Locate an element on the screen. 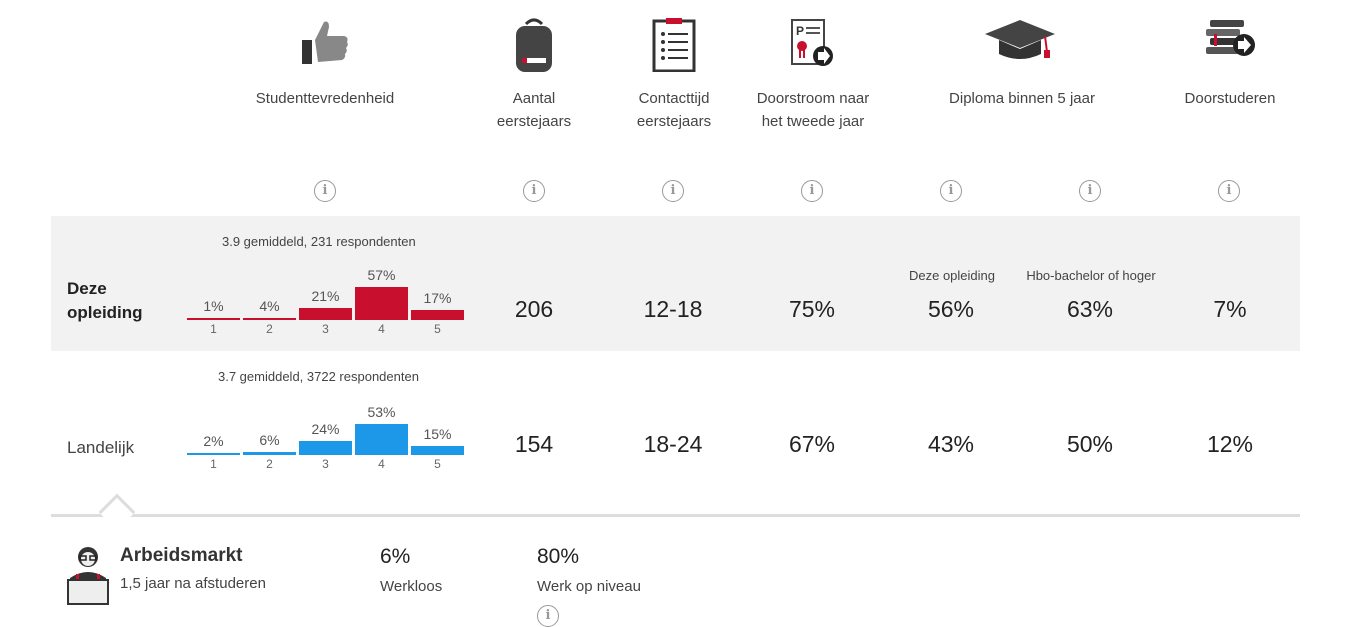 The height and width of the screenshot is (627, 1360). werk-op-niveau-label: Werk op niveau is located at coordinates (589, 586).